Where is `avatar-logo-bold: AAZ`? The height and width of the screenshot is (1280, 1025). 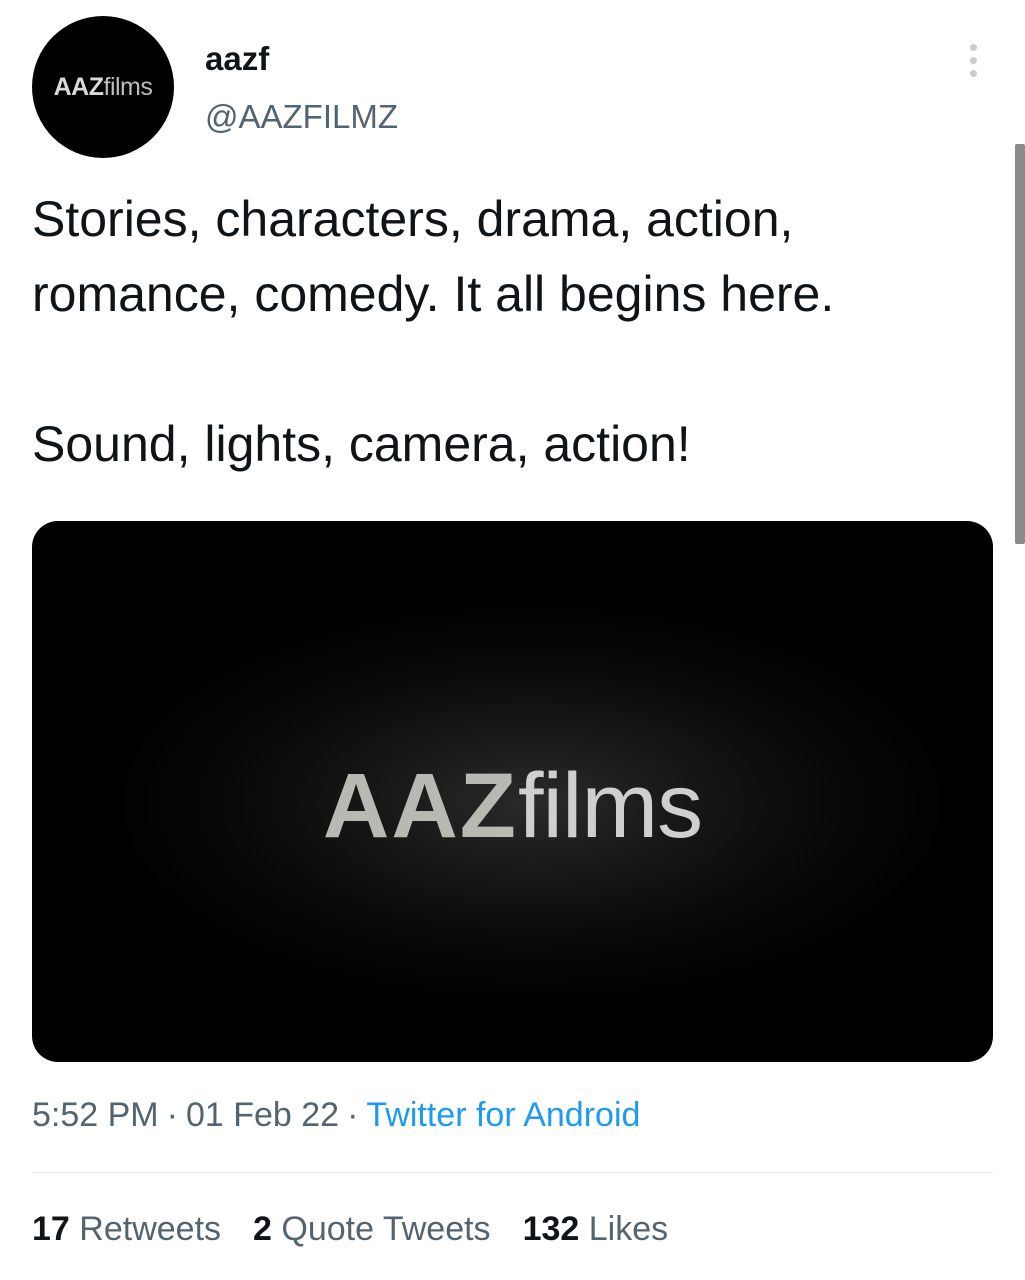 avatar-logo-bold: AAZ is located at coordinates (78, 86).